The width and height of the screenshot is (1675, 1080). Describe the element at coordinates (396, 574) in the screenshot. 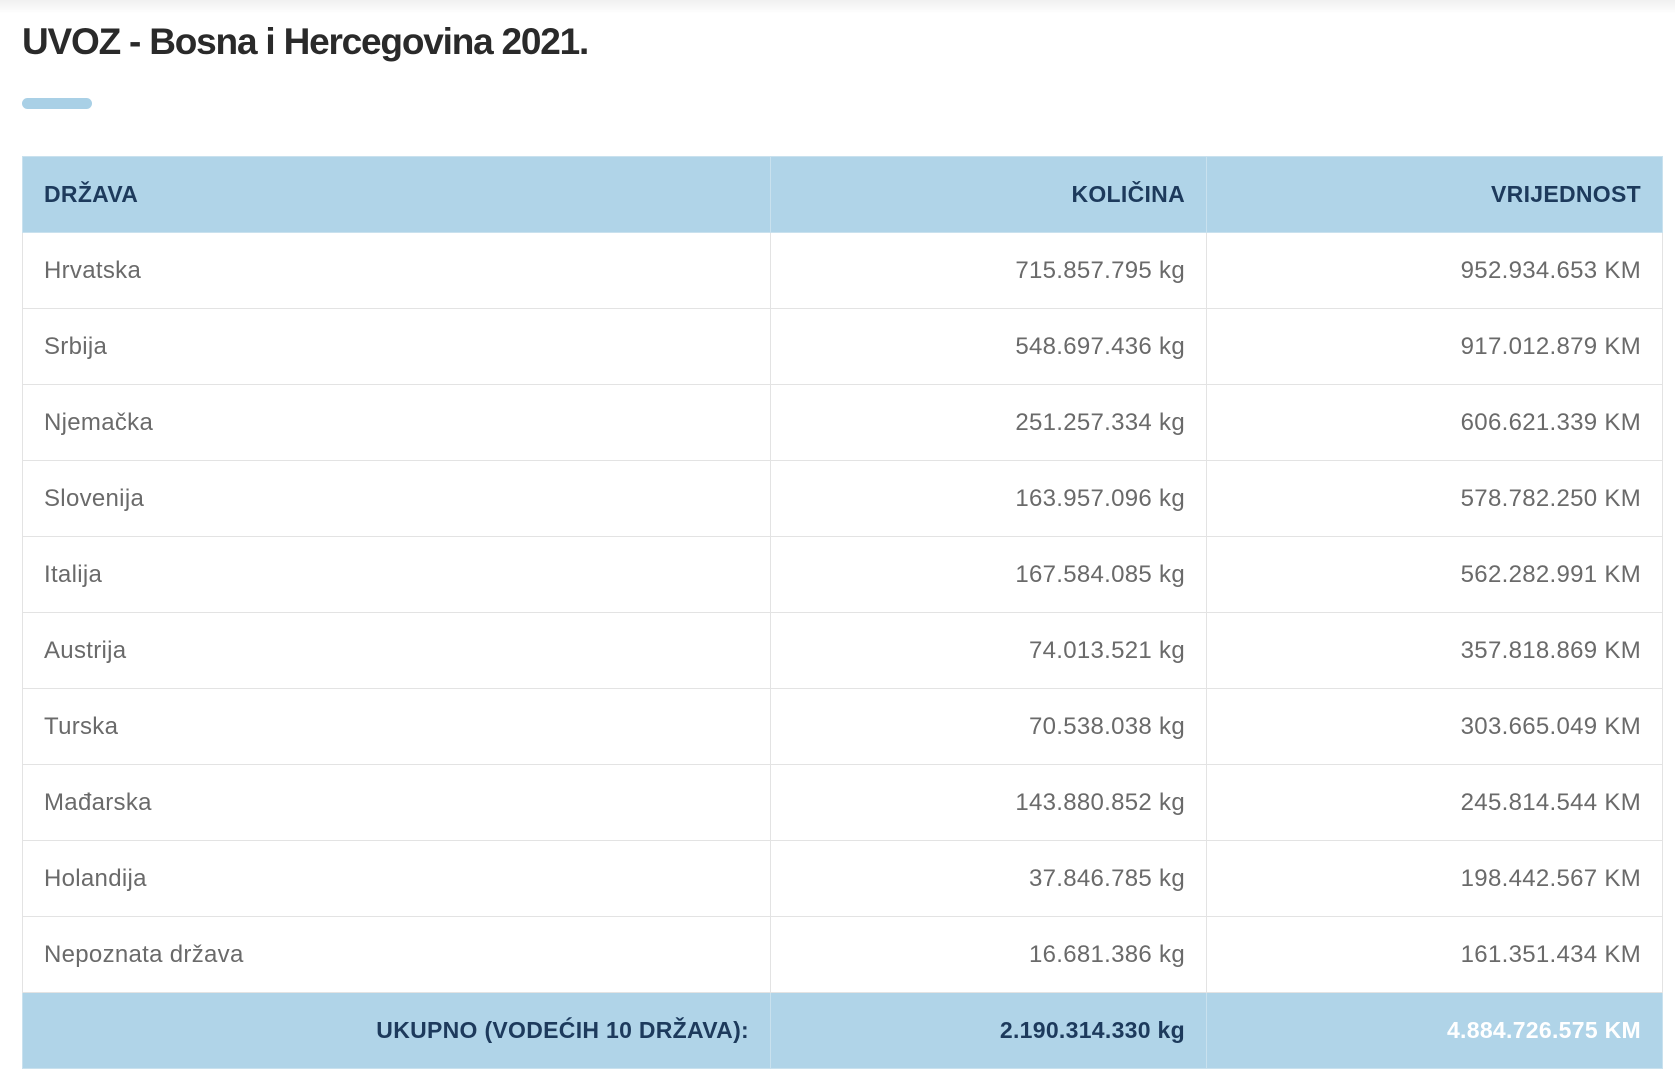

I see `cell-country: Italija` at that location.